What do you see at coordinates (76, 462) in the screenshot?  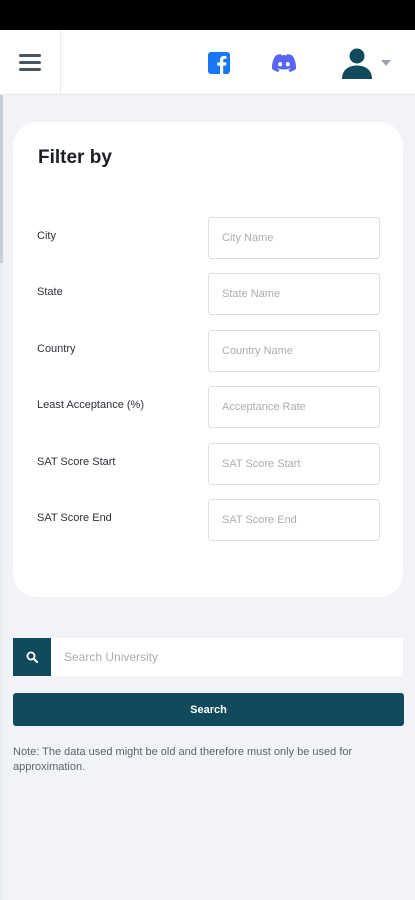 I see `sat-start-label: SAT Score Start` at bounding box center [76, 462].